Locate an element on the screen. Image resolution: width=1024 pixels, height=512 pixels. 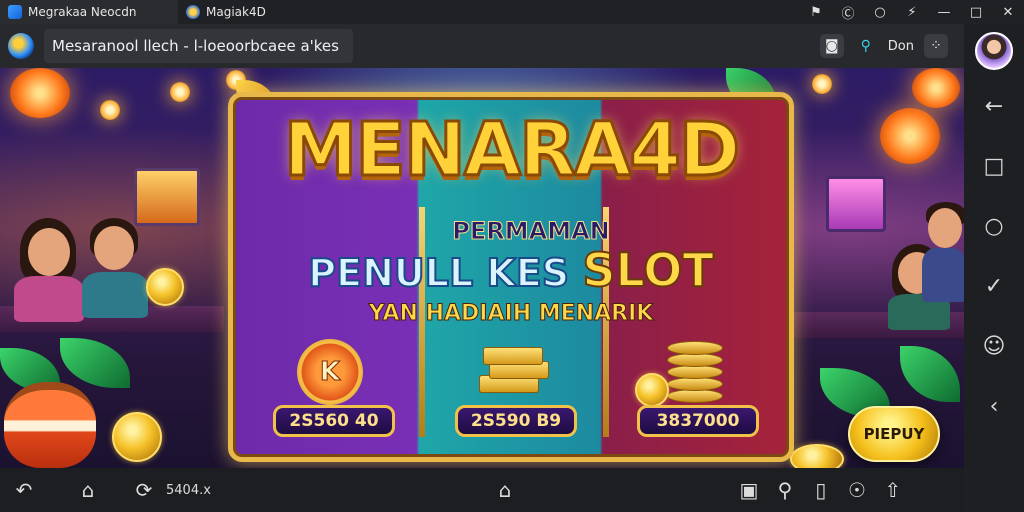
copyright-icon: Ⓒ is located at coordinates (848, 12).